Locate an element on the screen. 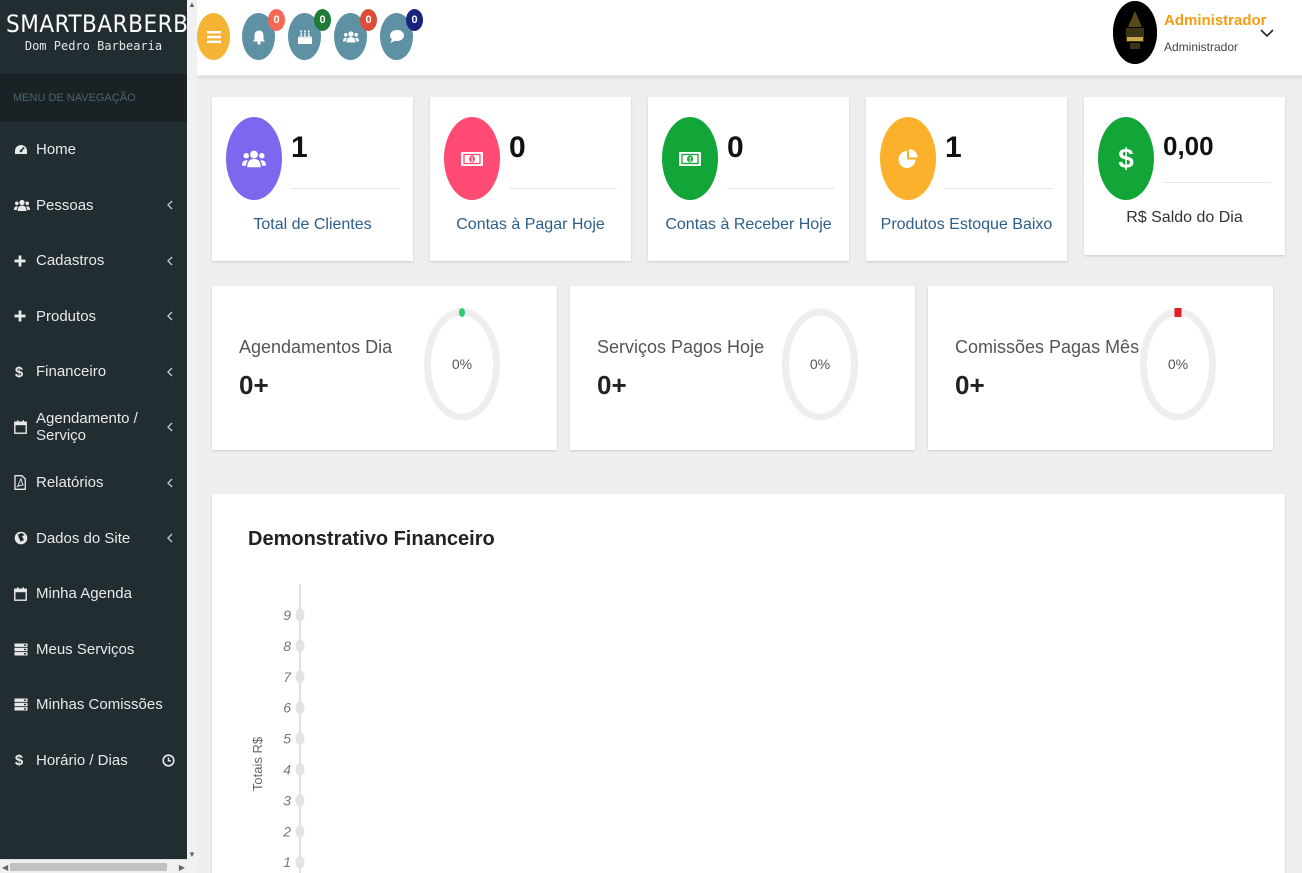  sidebar-item-label: Agendamento / Serviço is located at coordinates (87, 427).